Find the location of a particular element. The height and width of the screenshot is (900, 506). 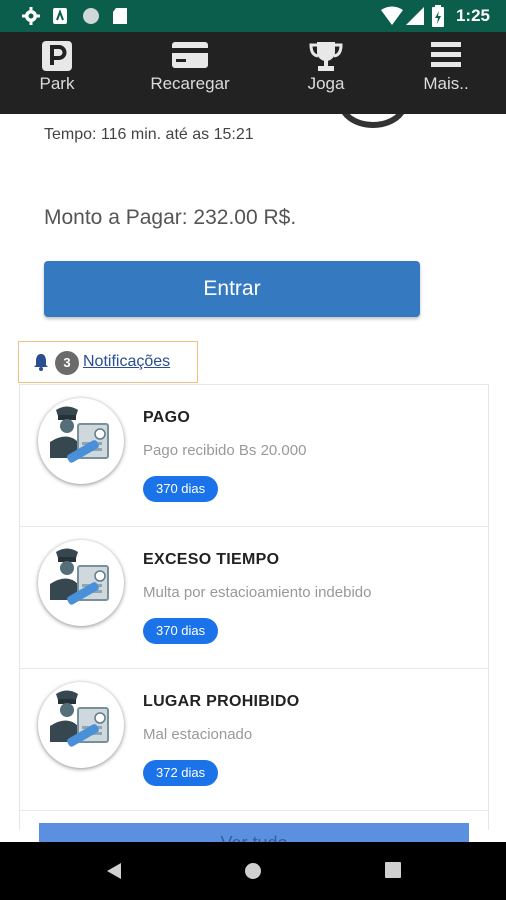

notifications-header: 3 Notificações is located at coordinates (108, 362).